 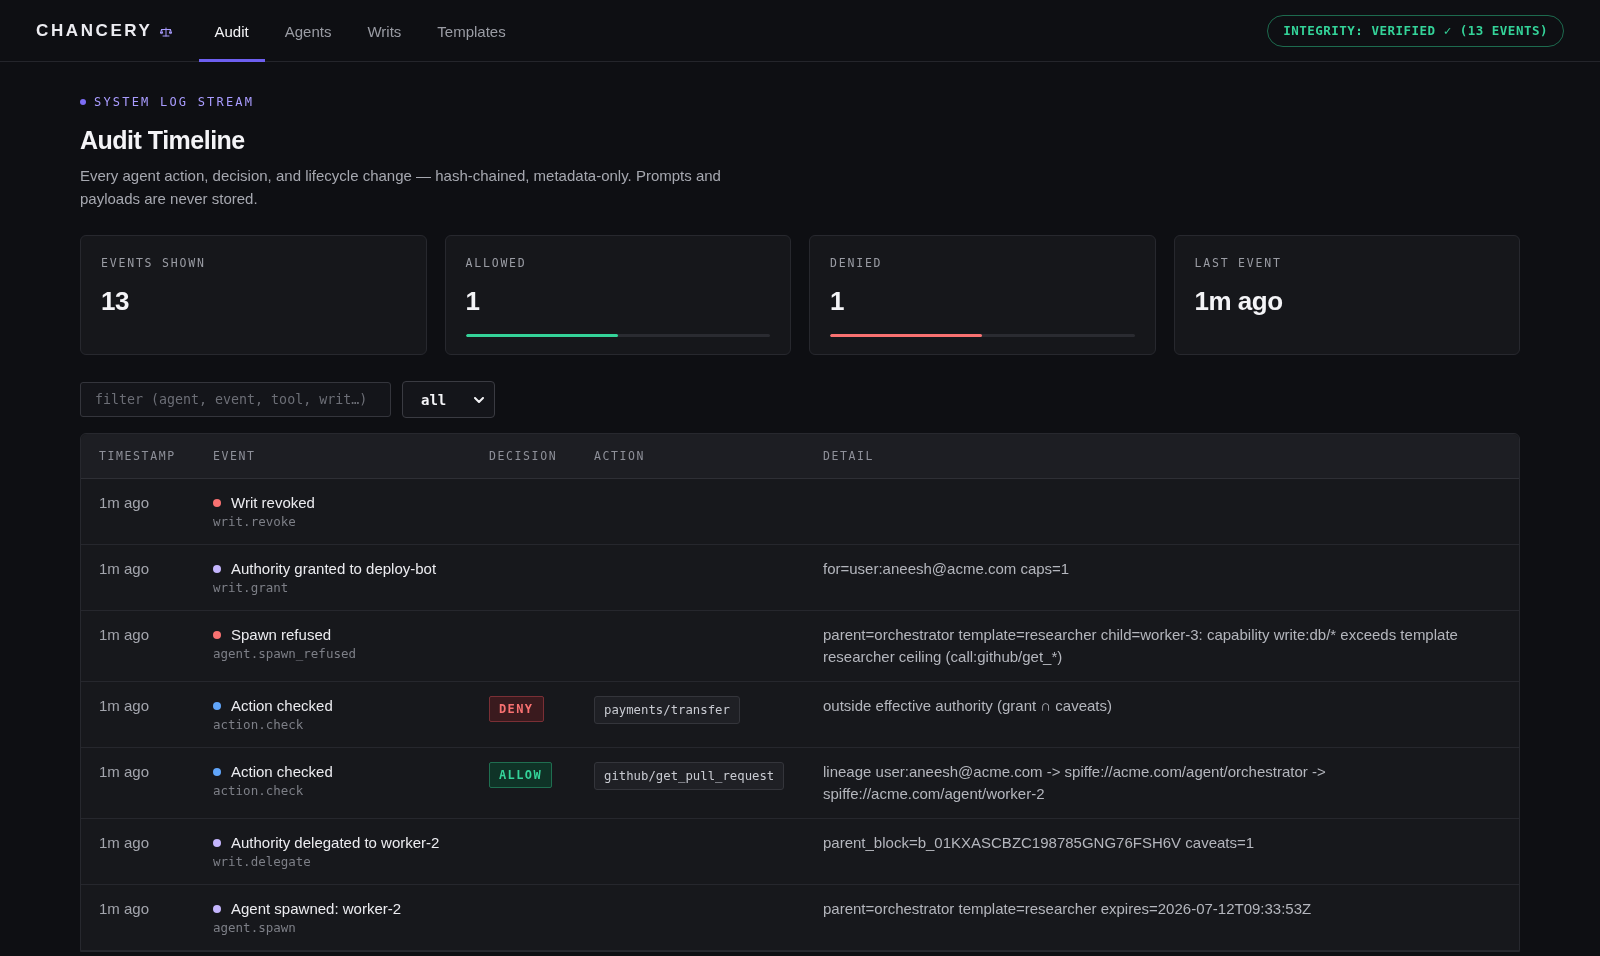 What do you see at coordinates (94, 30) in the screenshot?
I see `app-logo: CHANCERY` at bounding box center [94, 30].